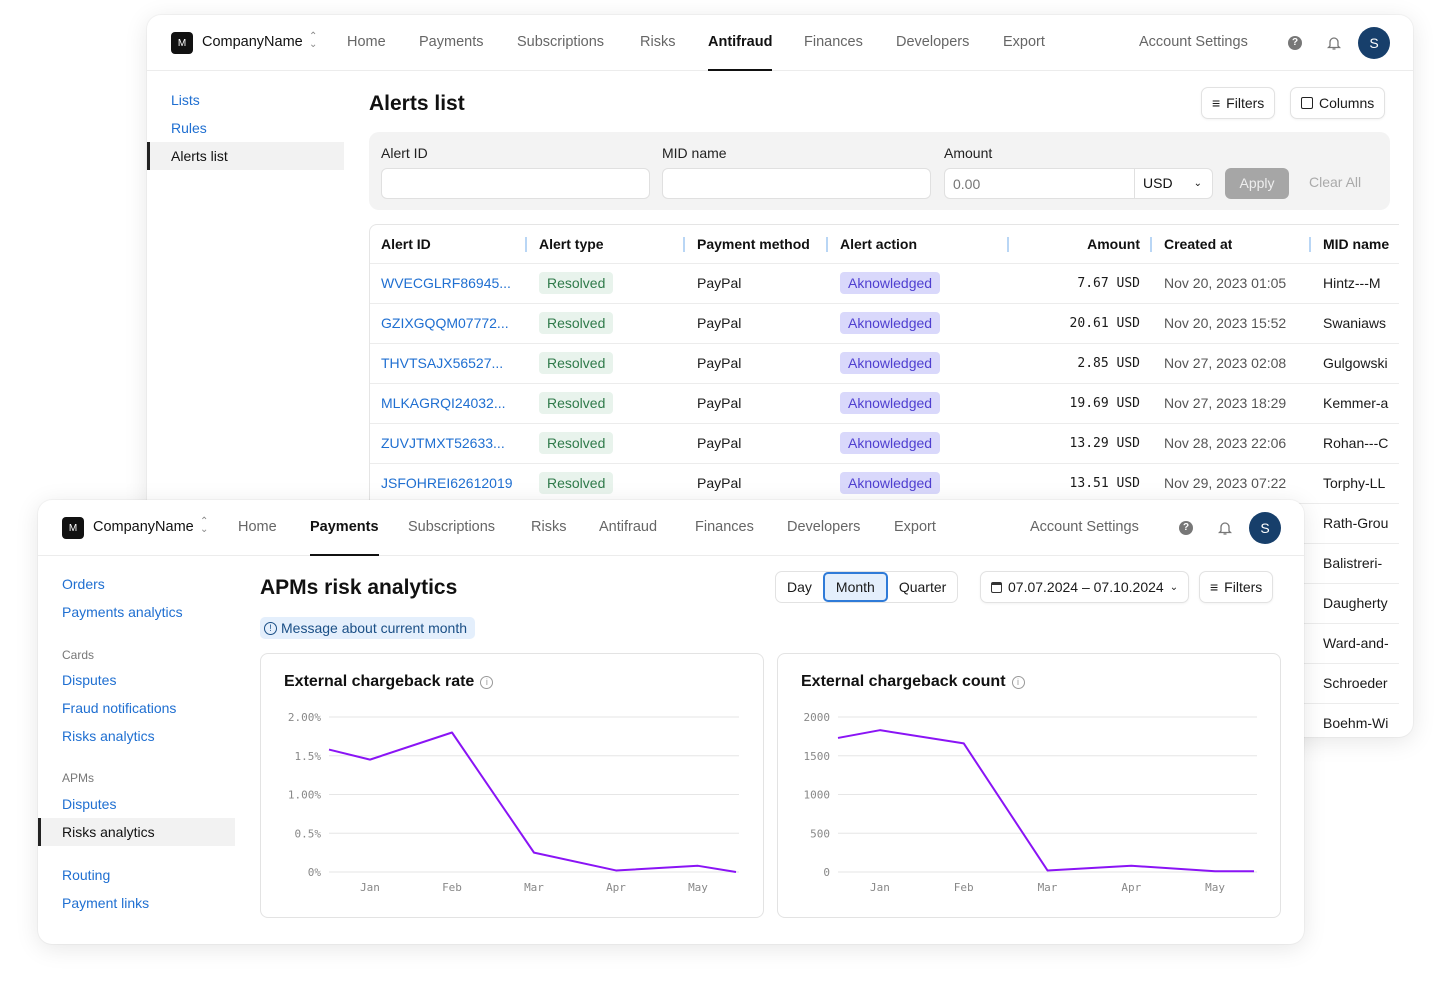  What do you see at coordinates (1198, 244) in the screenshot?
I see `col-created-at: Created at` at bounding box center [1198, 244].